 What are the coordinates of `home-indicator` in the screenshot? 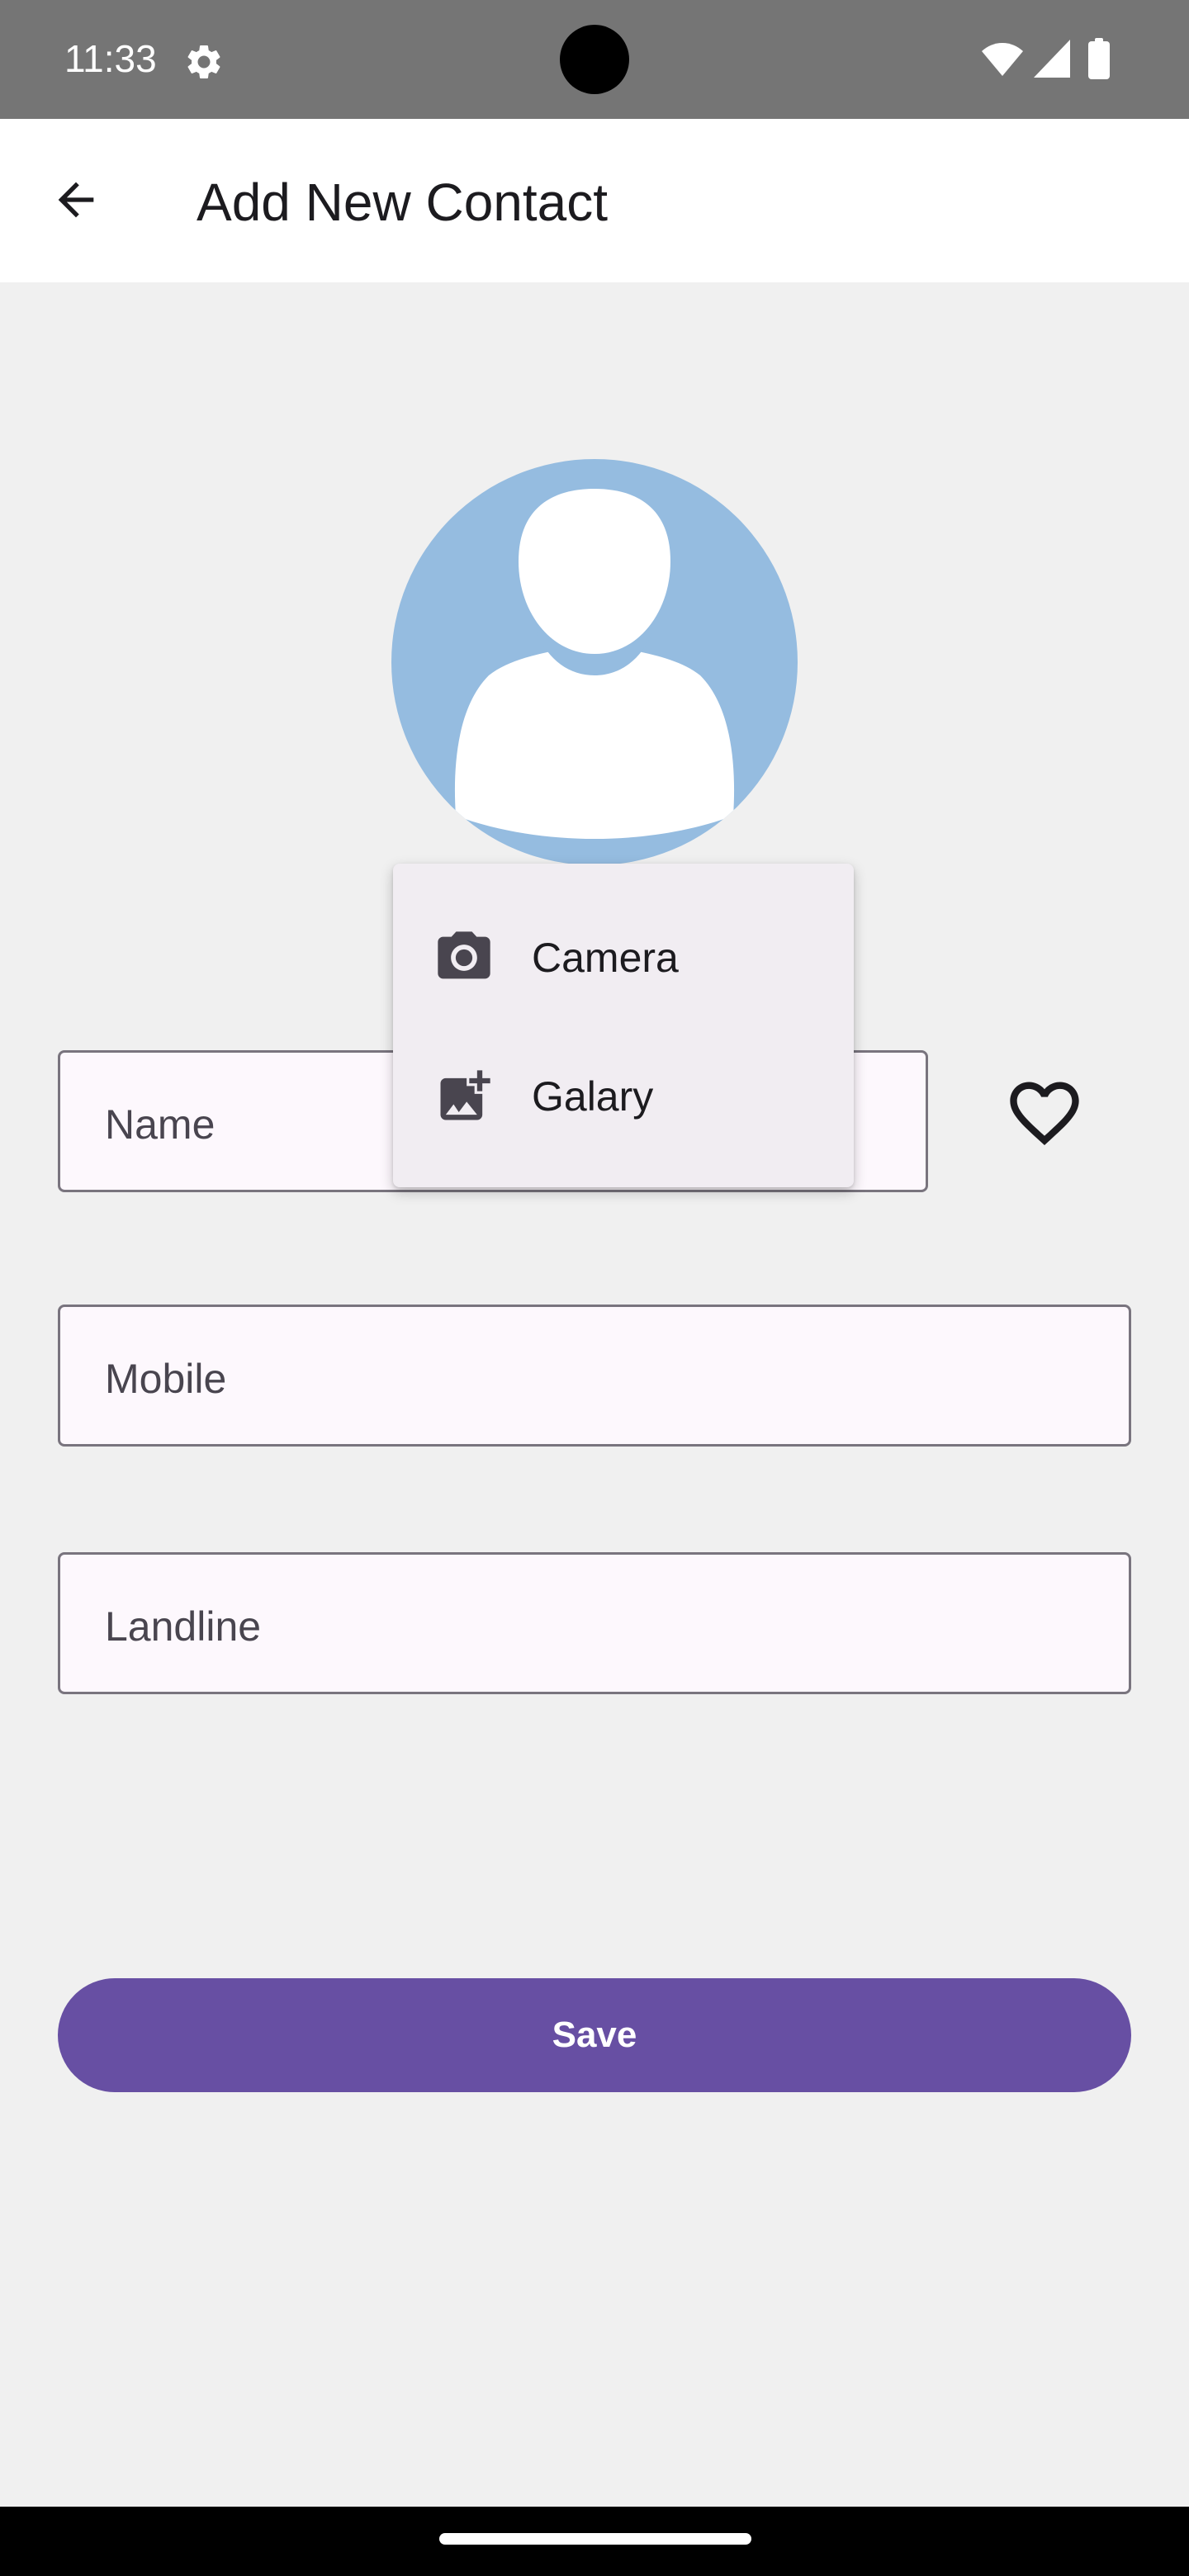 It's located at (595, 2539).